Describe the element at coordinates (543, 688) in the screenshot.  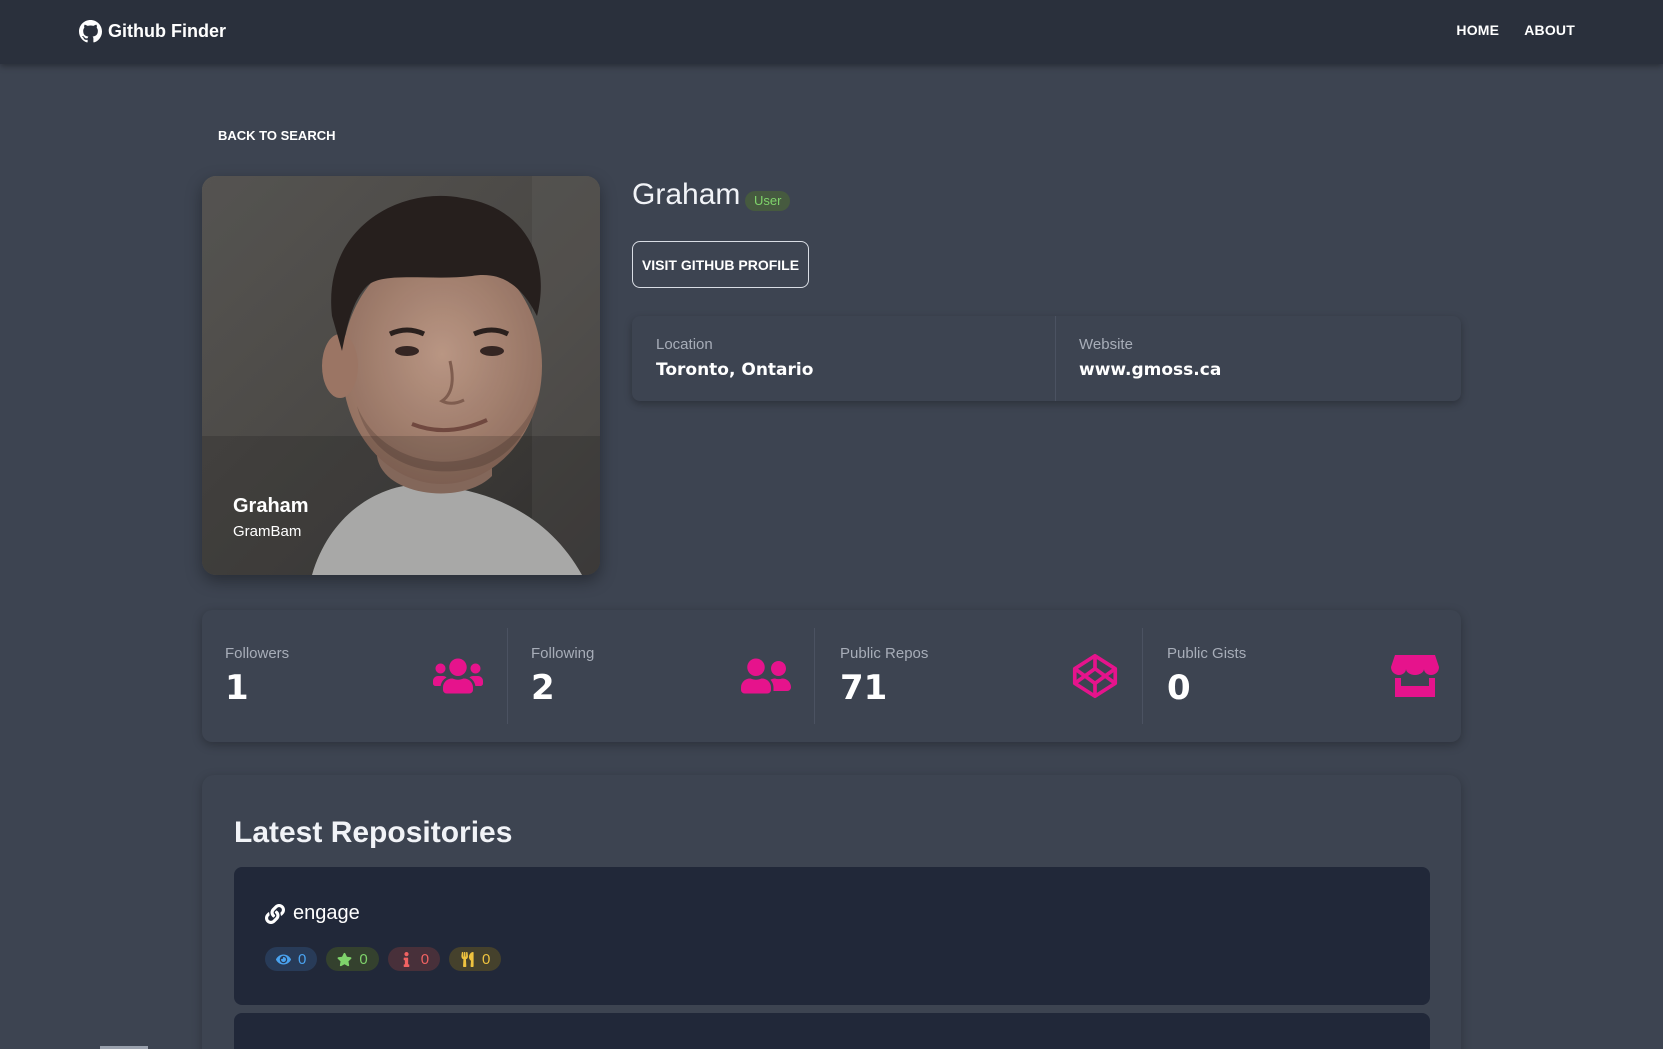
I see `stat-value: 2` at that location.